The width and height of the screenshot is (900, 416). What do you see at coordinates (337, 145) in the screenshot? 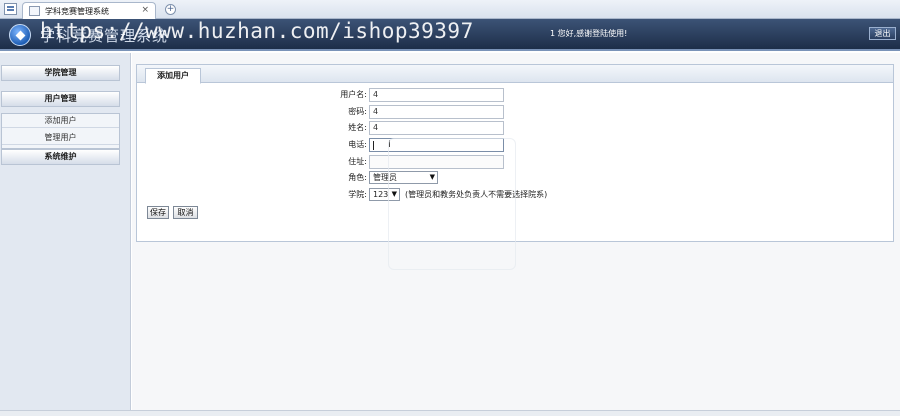
I see `phone-row: 电话:` at bounding box center [337, 145].